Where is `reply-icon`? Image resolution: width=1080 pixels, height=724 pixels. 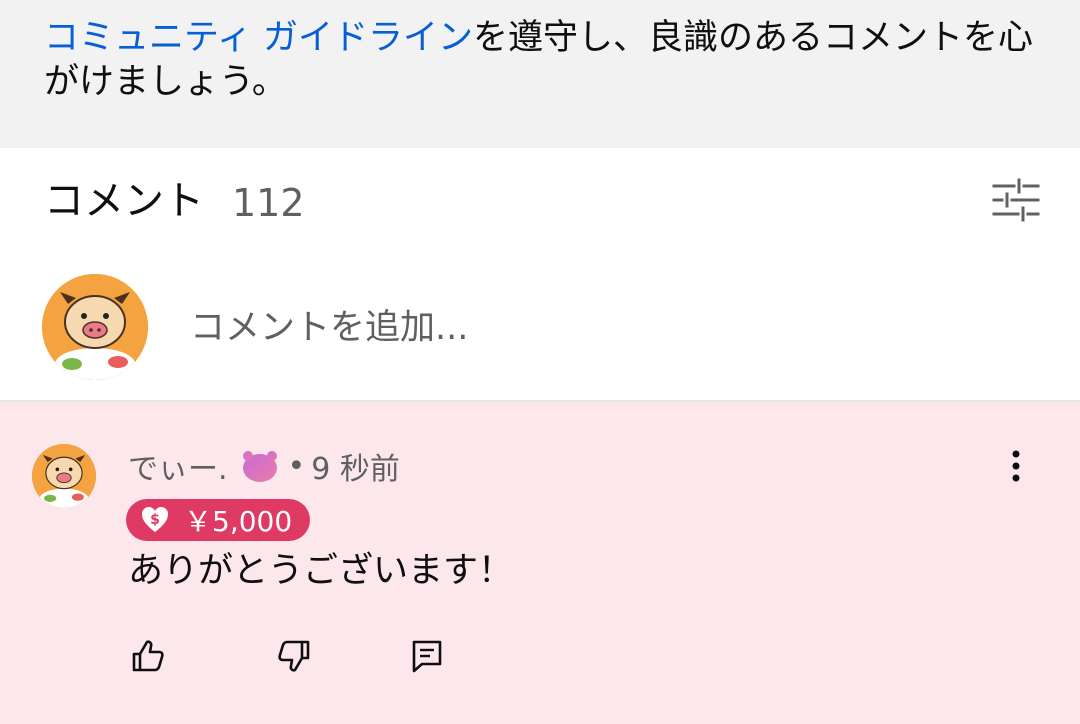 reply-icon is located at coordinates (427, 656).